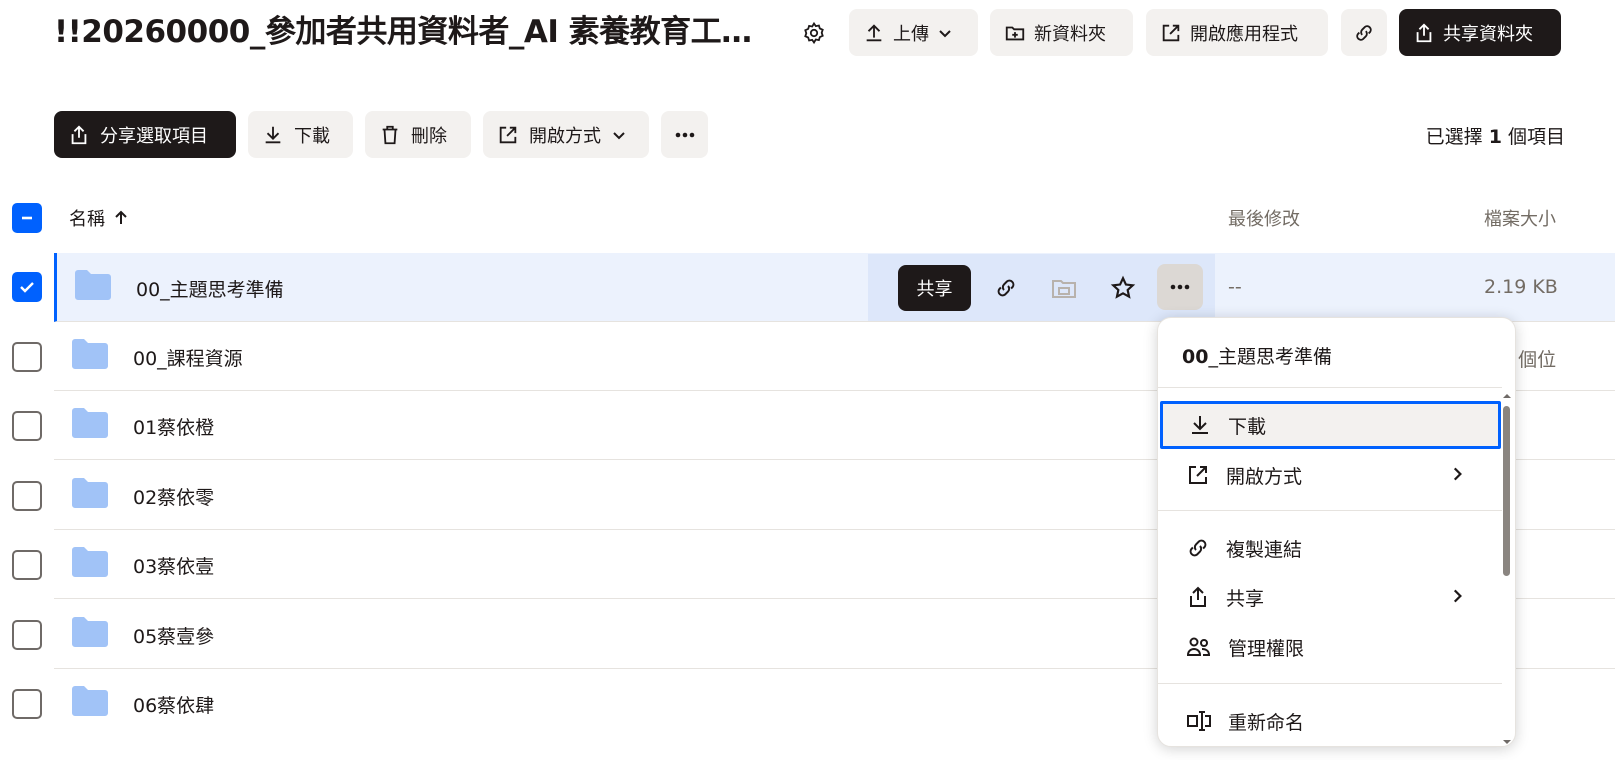  I want to click on row-more-button, so click(1180, 287).